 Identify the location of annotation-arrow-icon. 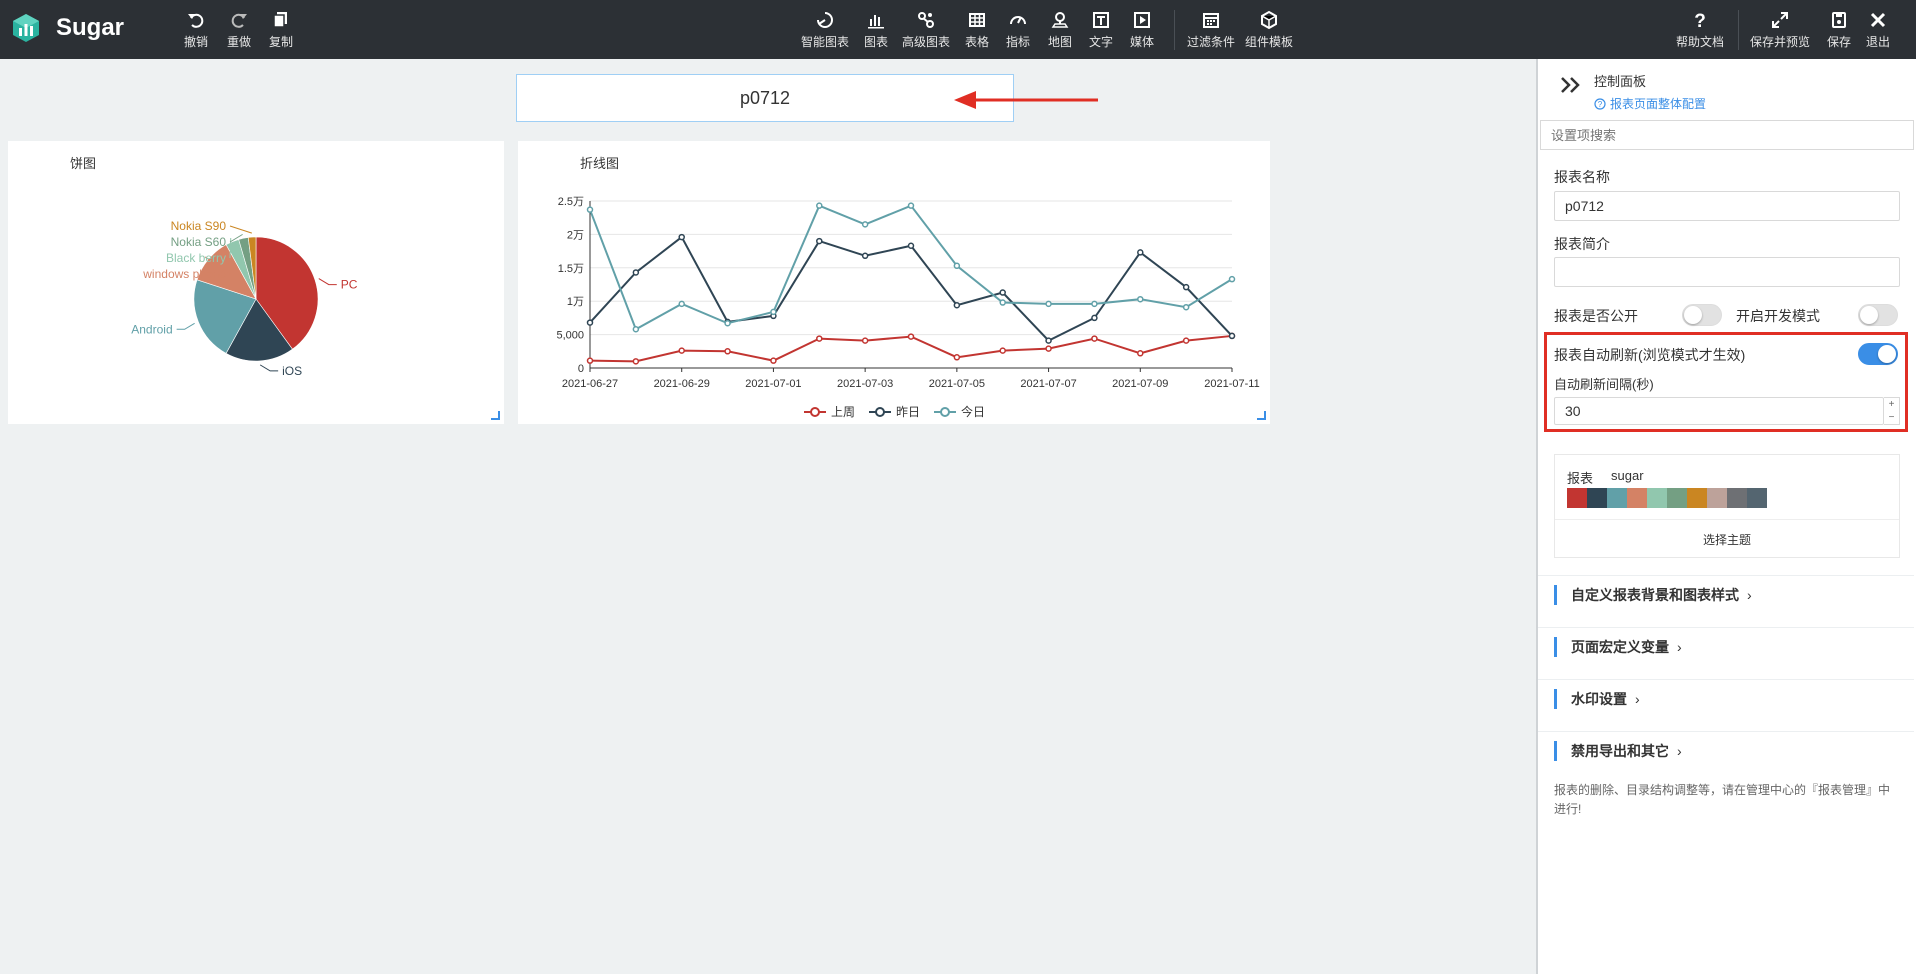
(1026, 100).